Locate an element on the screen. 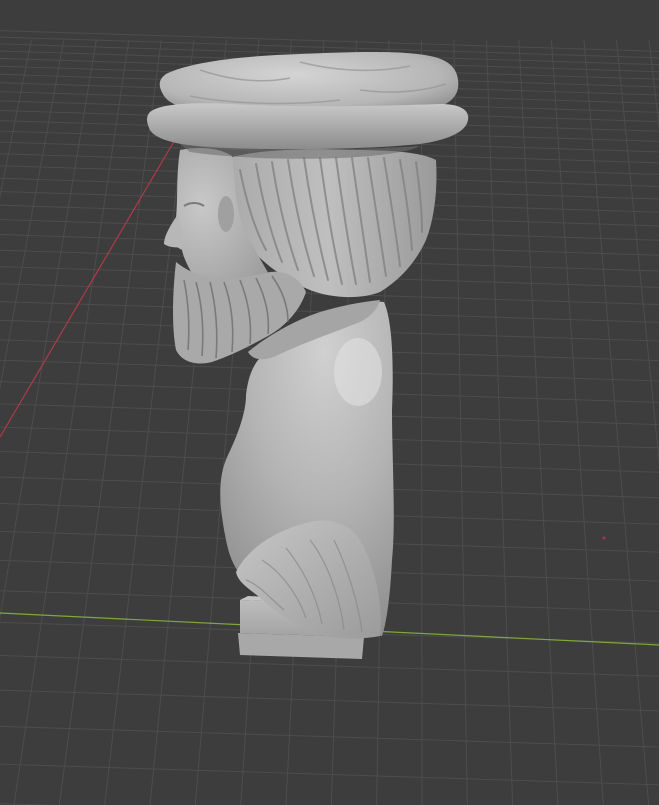 Image resolution: width=659 pixels, height=805 pixels. grid-line is located at coordinates (421, 422).